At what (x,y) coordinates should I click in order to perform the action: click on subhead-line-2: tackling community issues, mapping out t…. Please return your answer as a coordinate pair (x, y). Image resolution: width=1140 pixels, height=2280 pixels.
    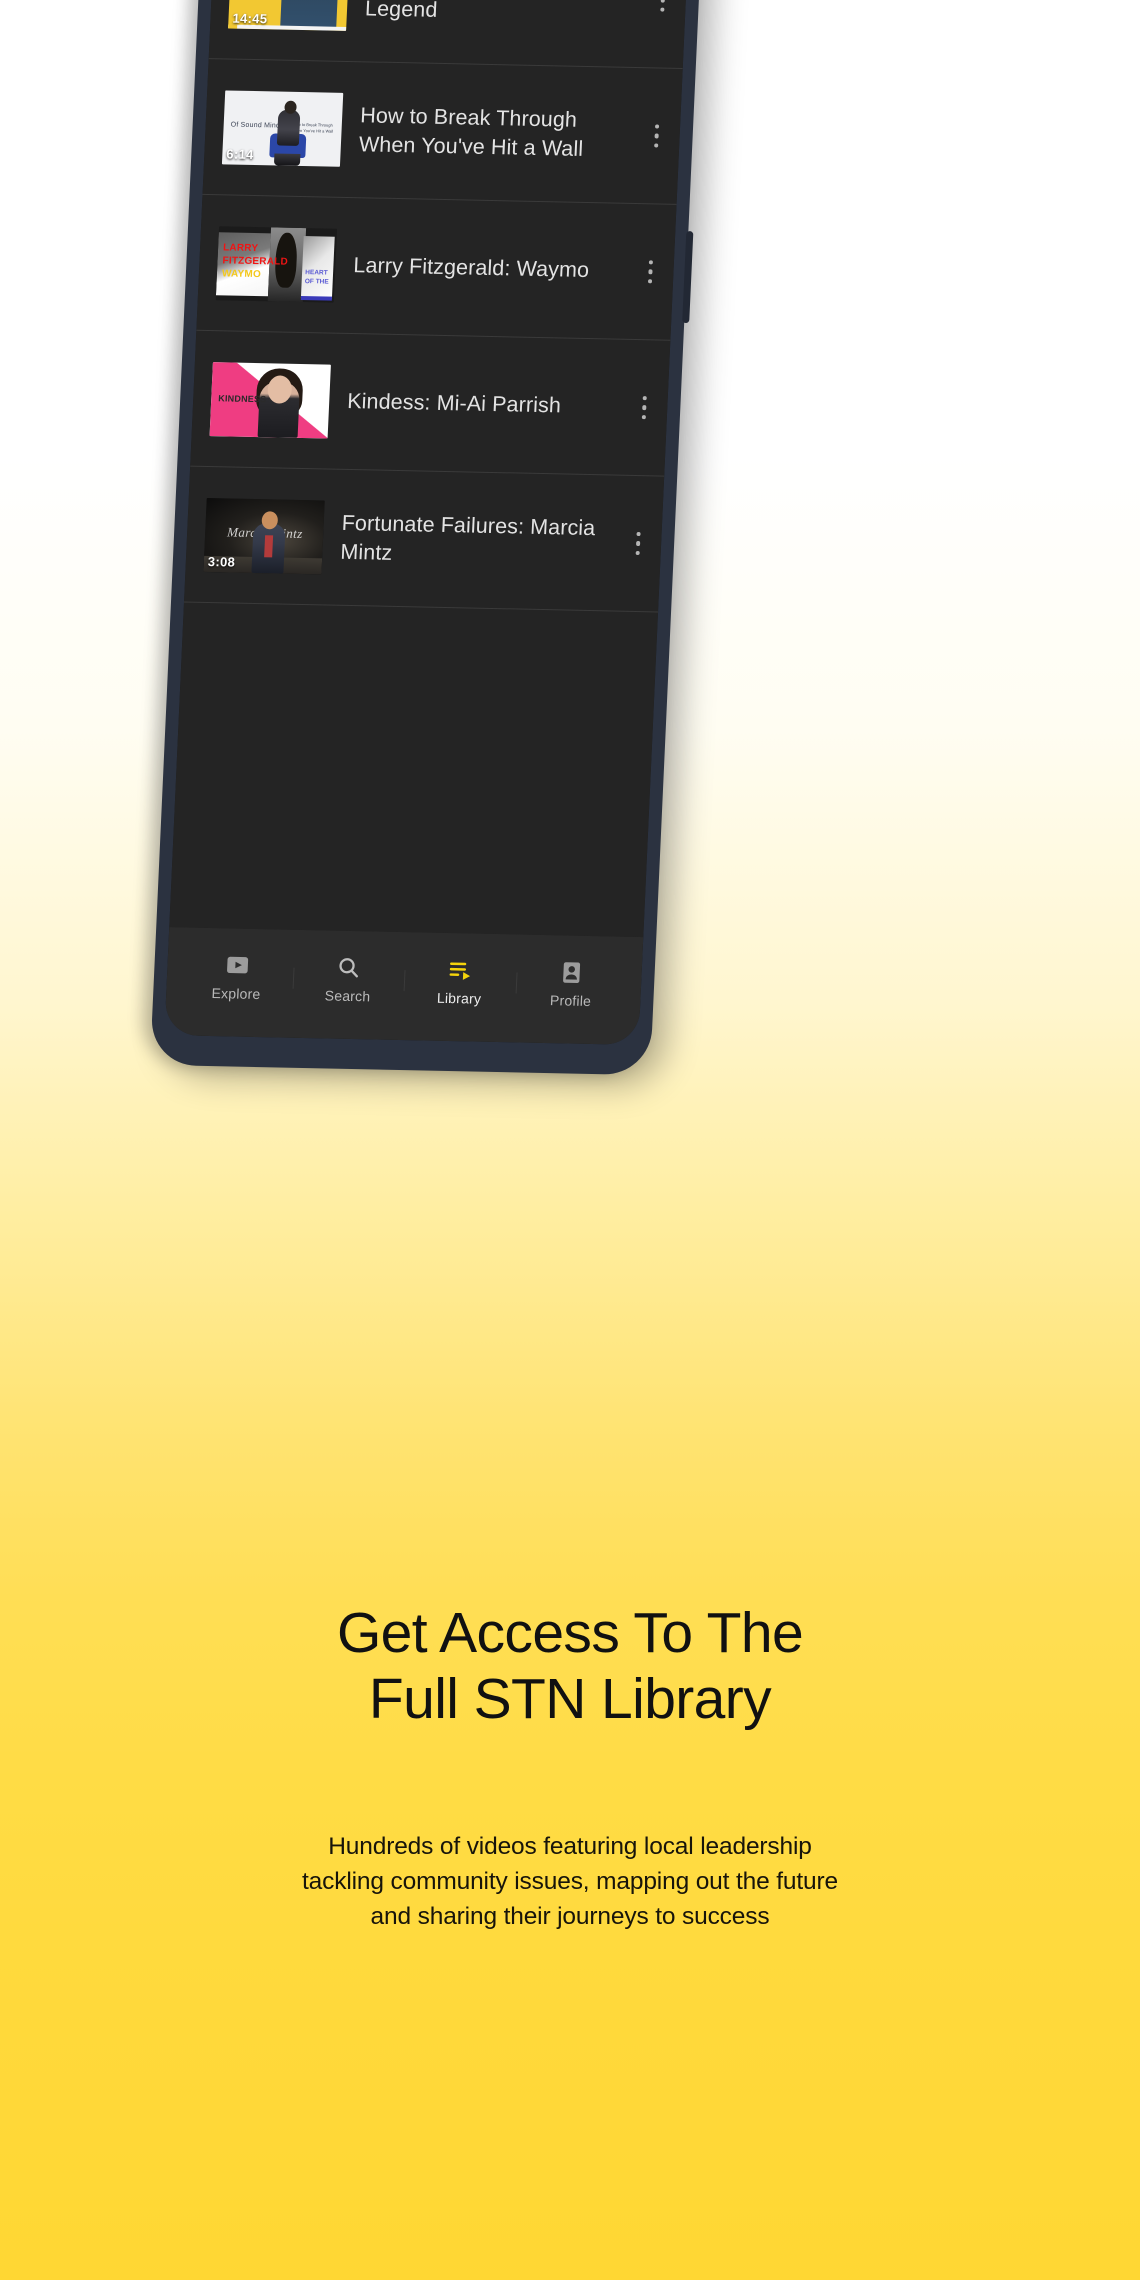
    Looking at the image, I should click on (569, 1881).